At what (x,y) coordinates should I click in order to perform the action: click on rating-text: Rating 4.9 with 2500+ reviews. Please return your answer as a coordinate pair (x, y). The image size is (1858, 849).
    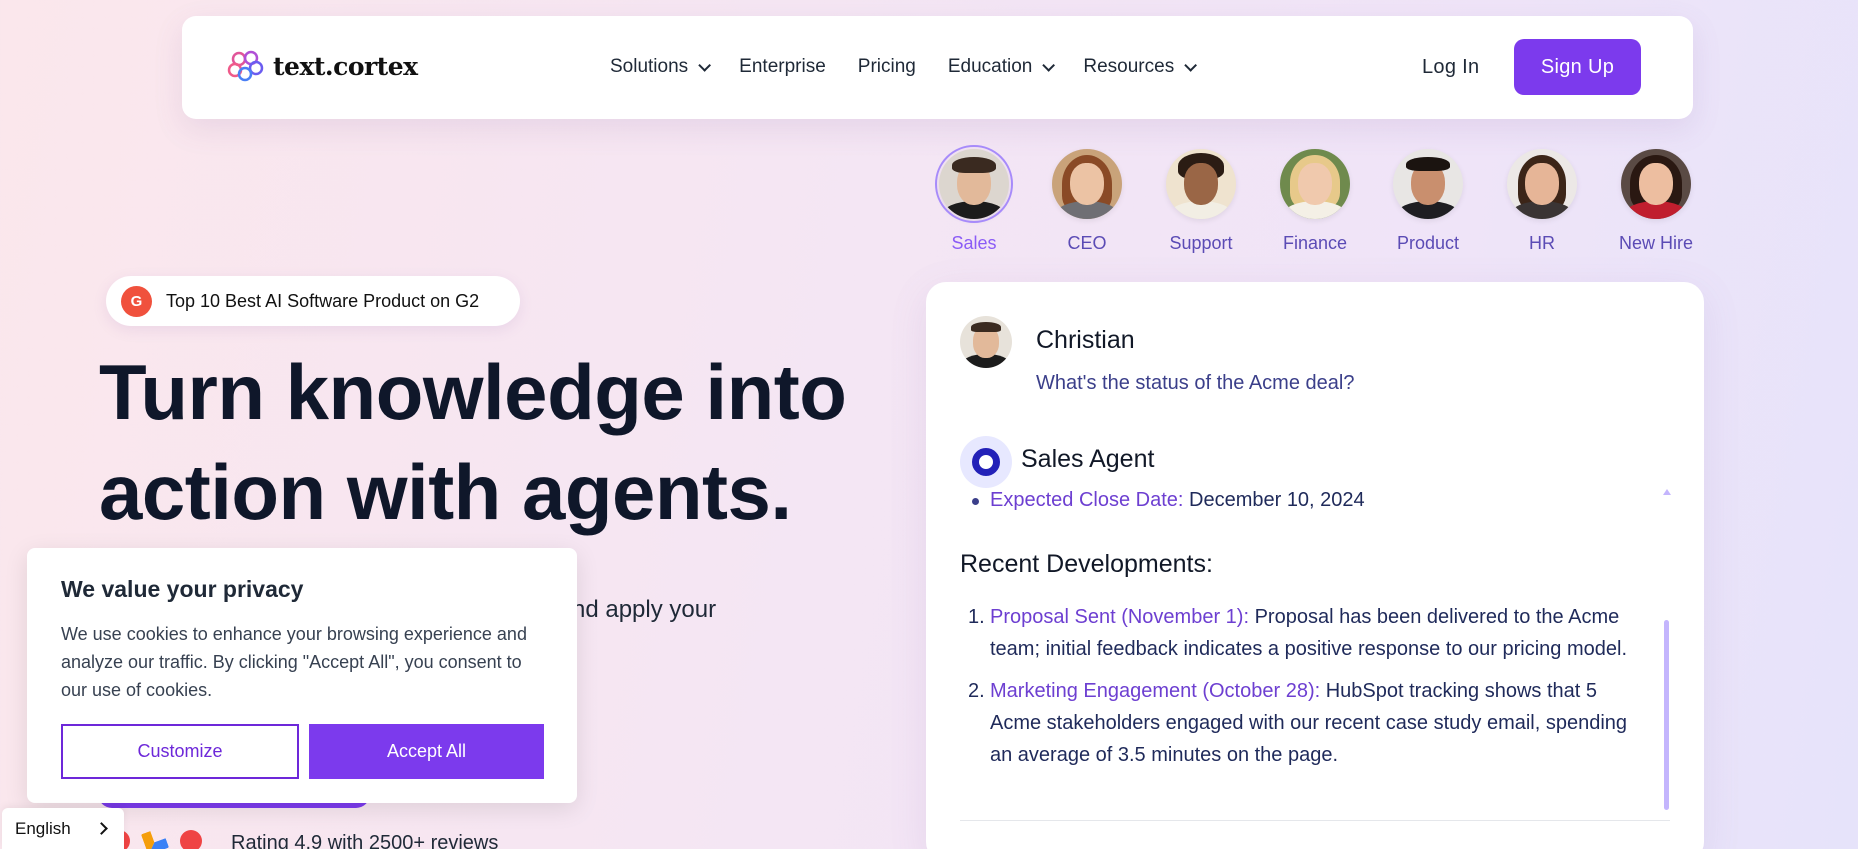
    Looking at the image, I should click on (365, 840).